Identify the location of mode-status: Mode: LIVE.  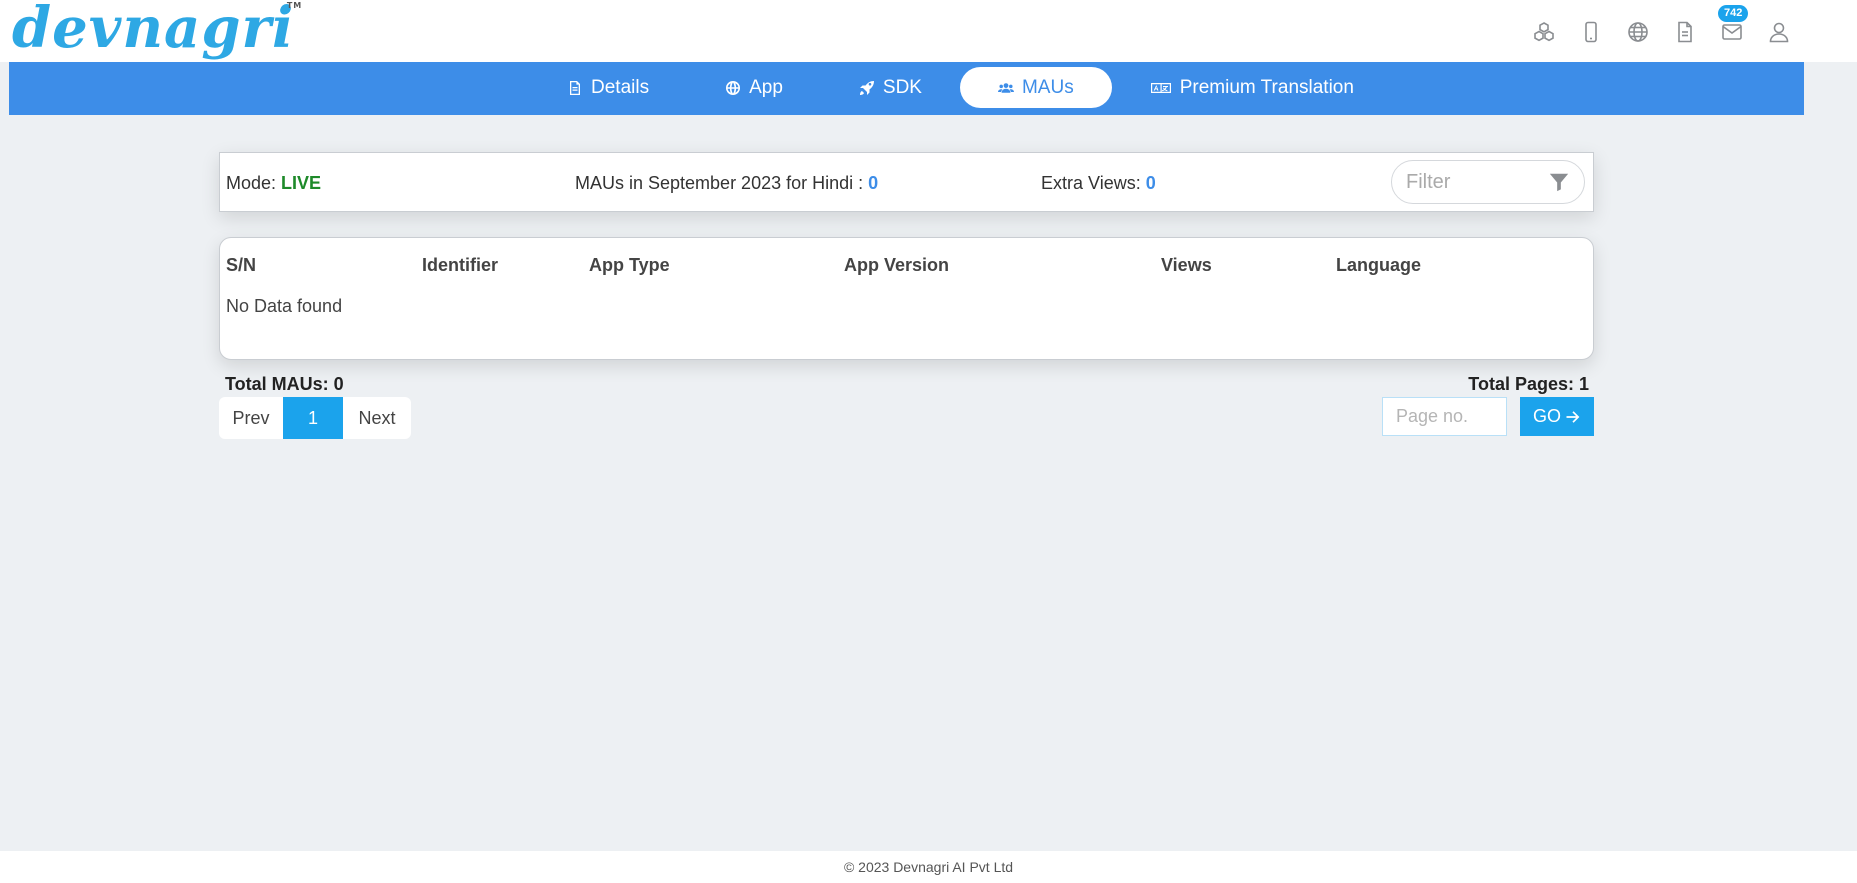
(273, 183).